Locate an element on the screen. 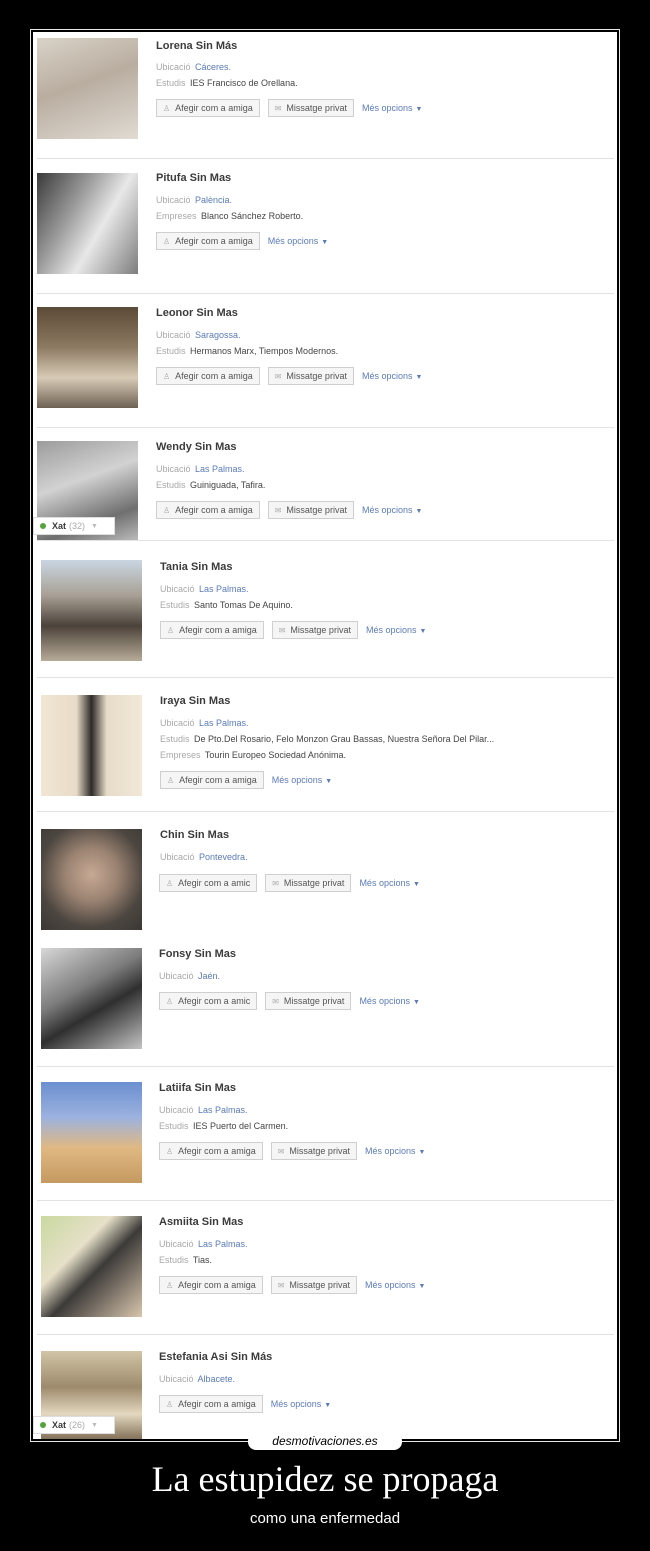  studies-line: Estudis Tias. is located at coordinates (185, 1260).